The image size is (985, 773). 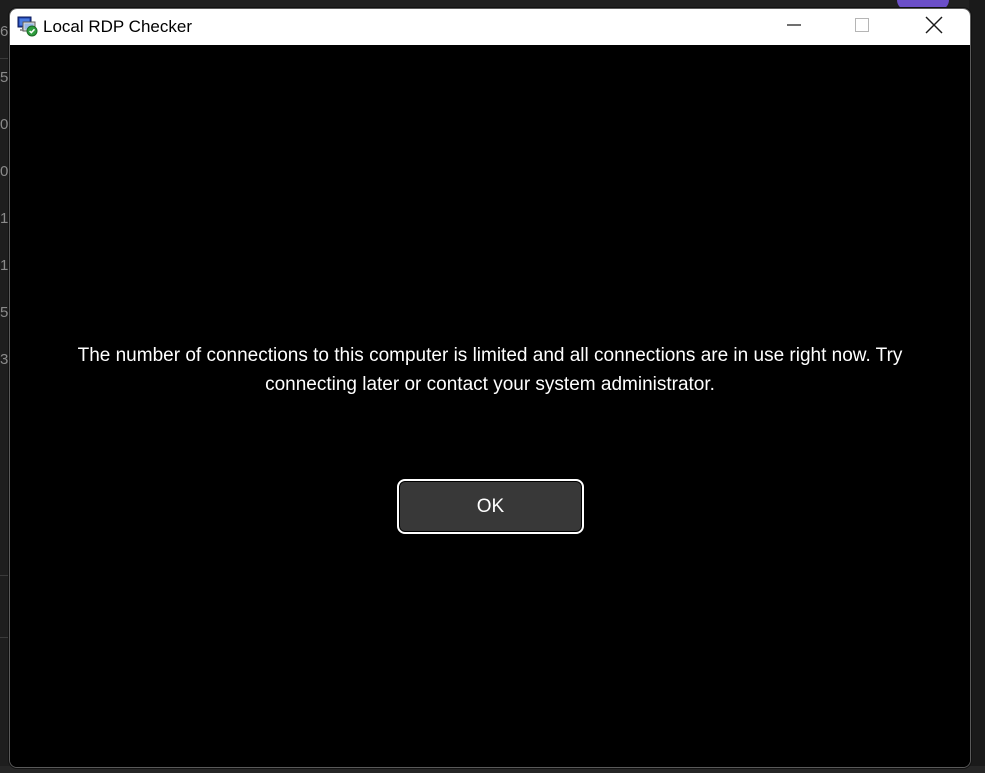 I want to click on close-button, so click(x=934, y=27).